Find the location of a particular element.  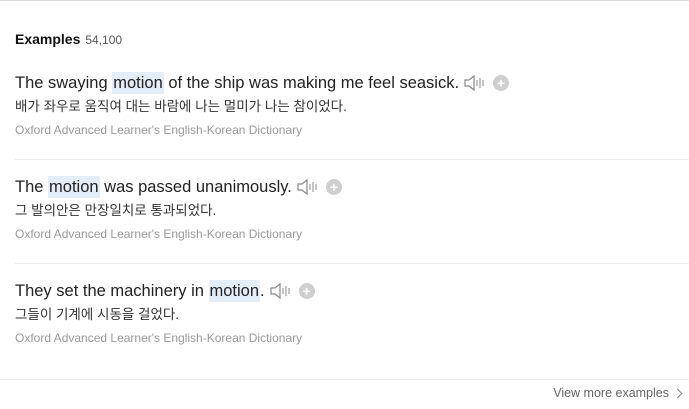

chevron-right-icon is located at coordinates (677, 393).